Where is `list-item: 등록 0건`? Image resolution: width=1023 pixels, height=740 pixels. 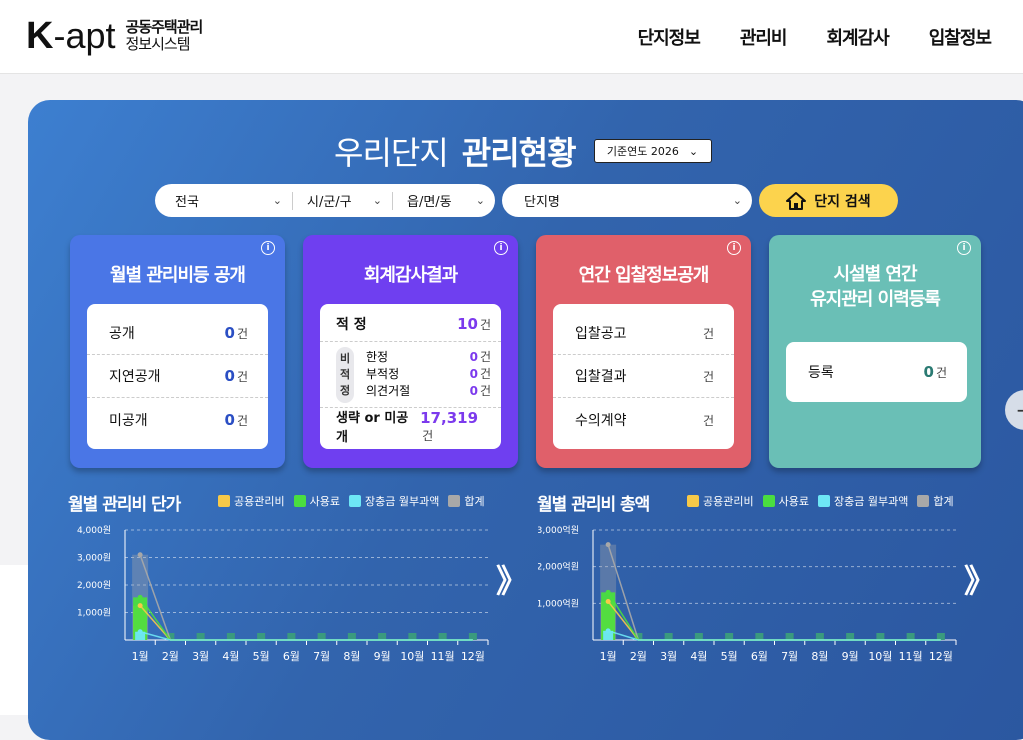
list-item: 등록 0건 is located at coordinates (876, 372).